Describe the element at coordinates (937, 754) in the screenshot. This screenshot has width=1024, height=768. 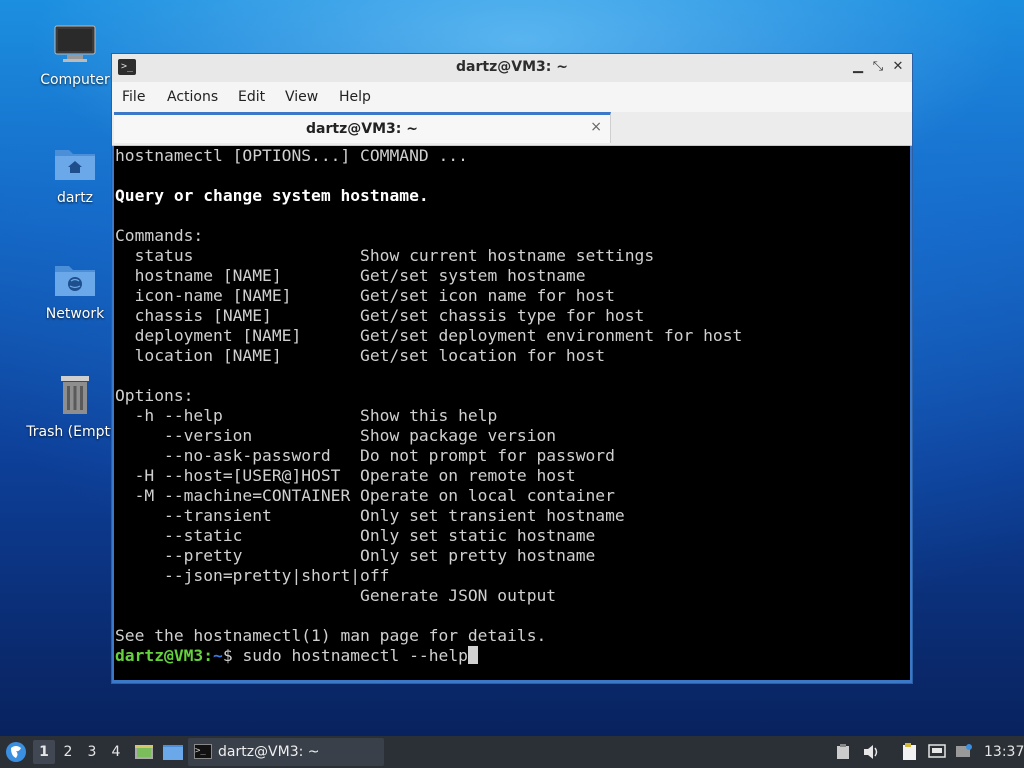
I see `network-status-icon` at that location.